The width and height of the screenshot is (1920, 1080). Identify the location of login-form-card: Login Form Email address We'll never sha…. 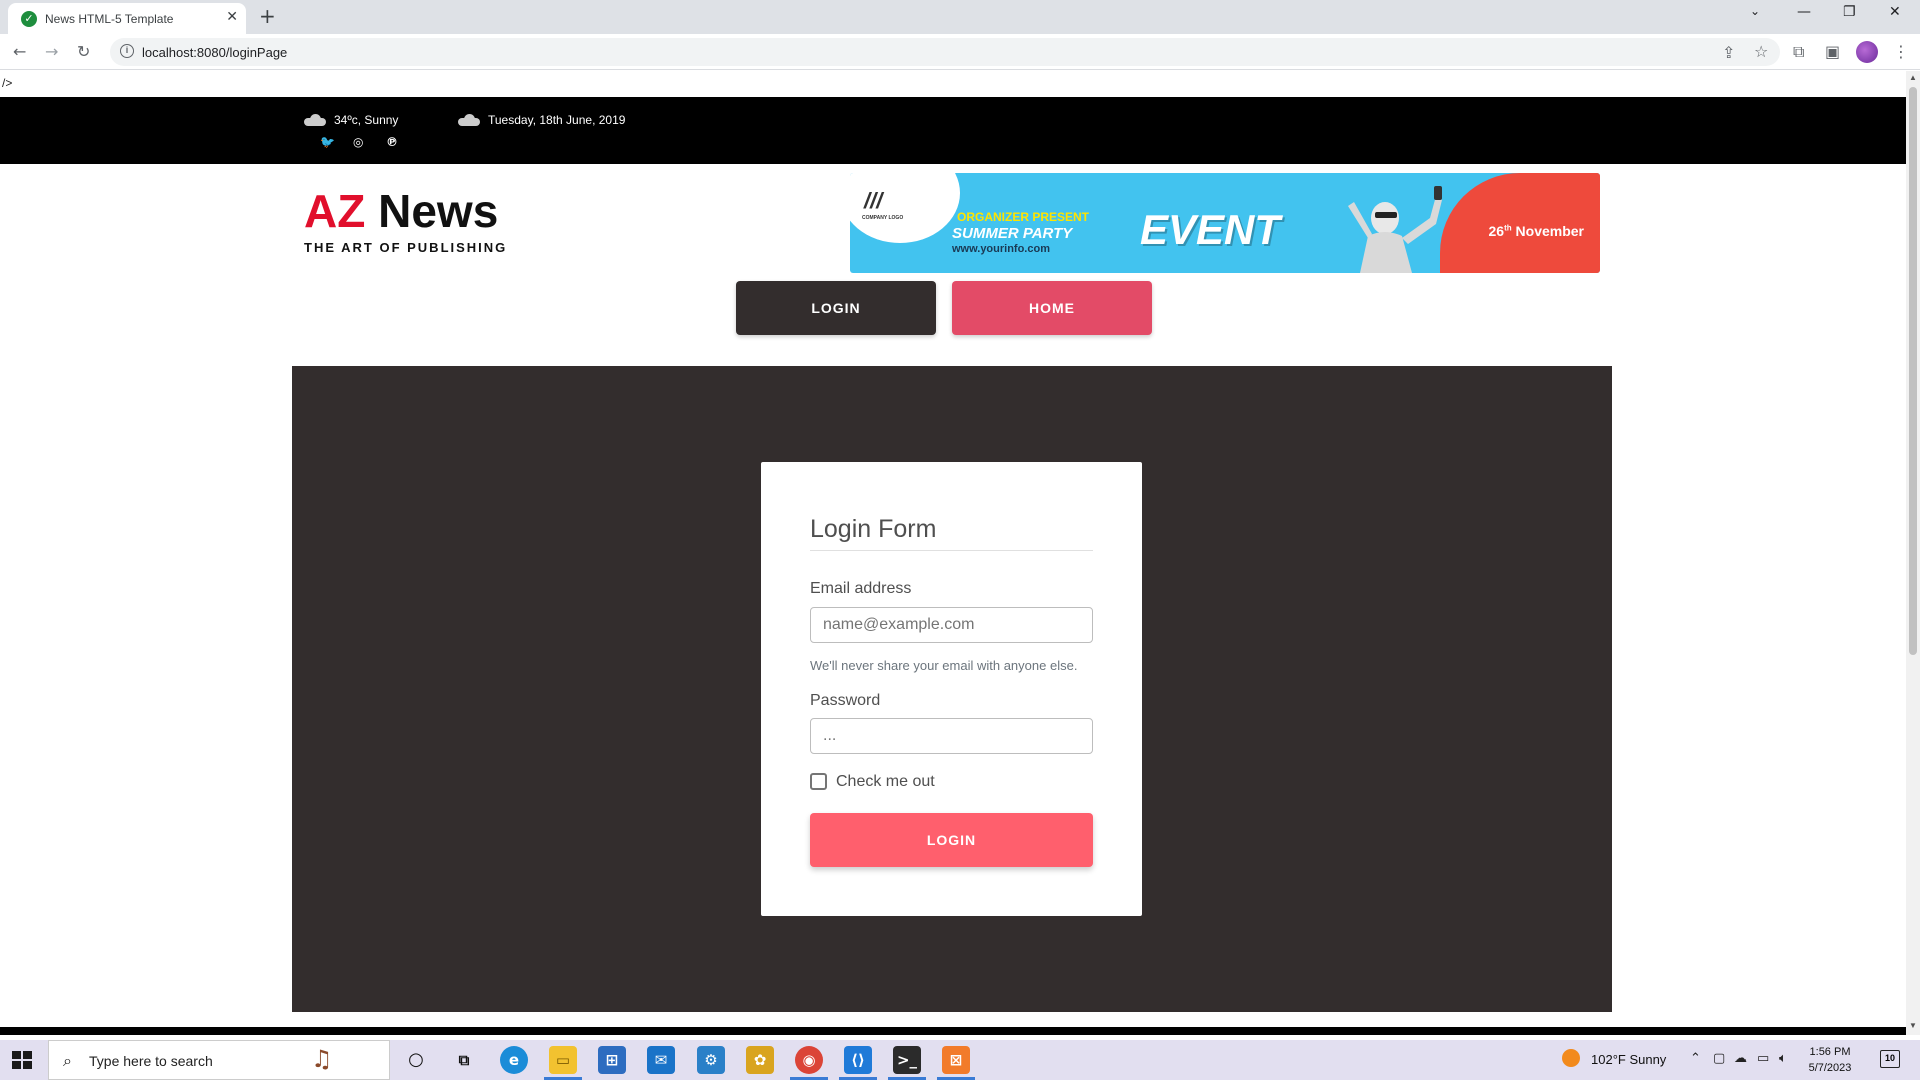
(951, 689).